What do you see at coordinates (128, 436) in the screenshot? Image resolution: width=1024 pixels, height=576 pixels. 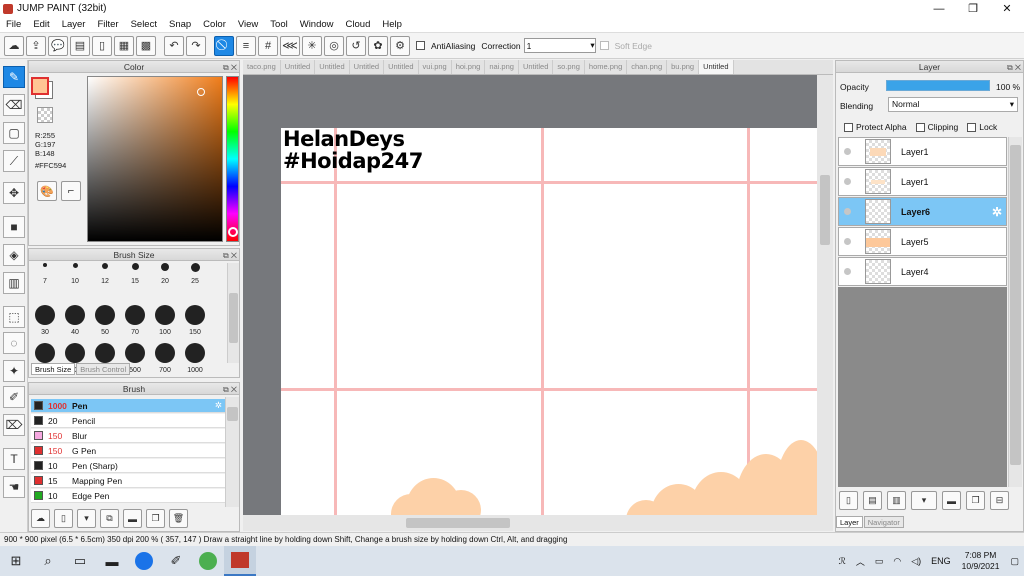 I see `brush-item: 150 Blur` at bounding box center [128, 436].